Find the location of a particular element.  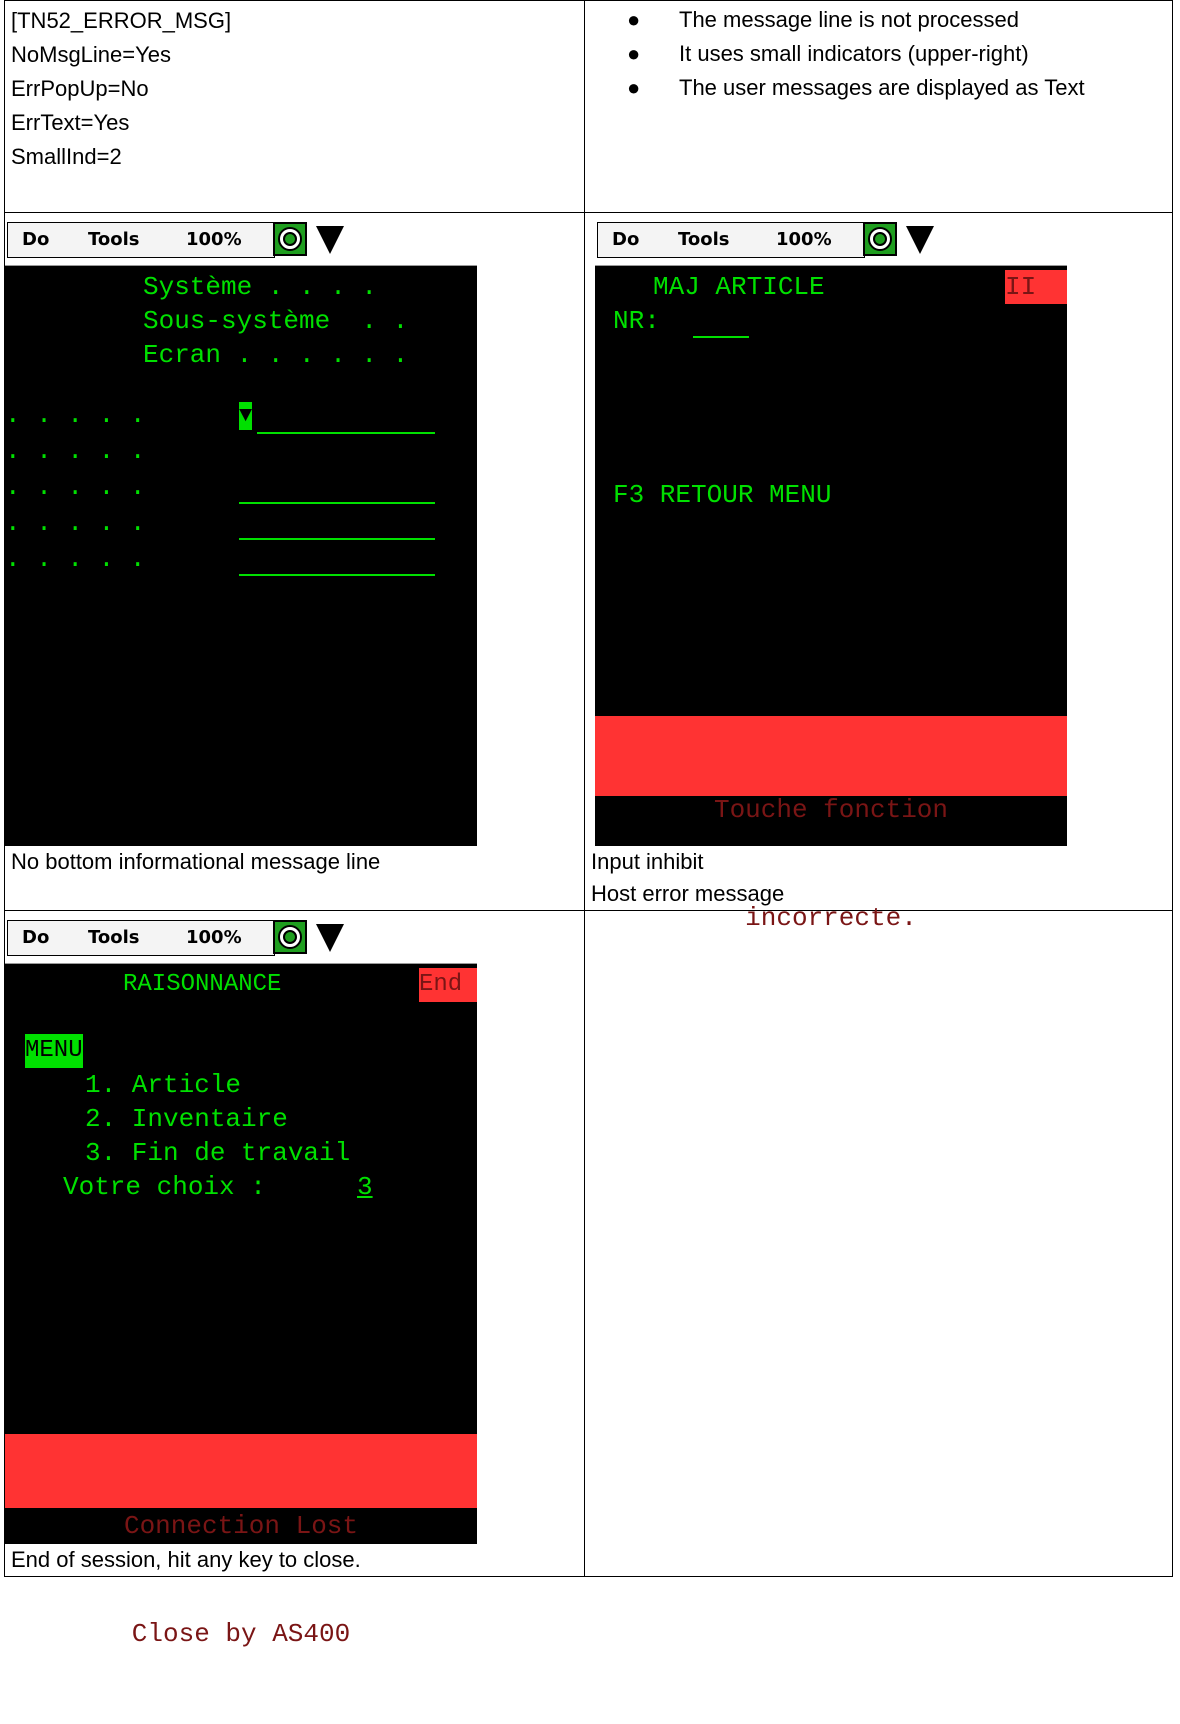

label-systeme: Système . . . . is located at coordinates (260, 287).